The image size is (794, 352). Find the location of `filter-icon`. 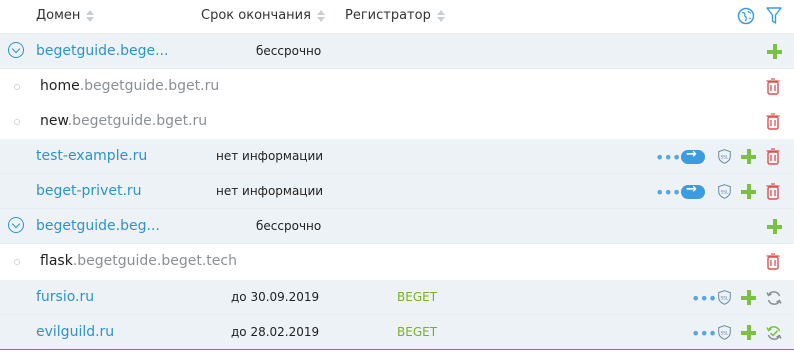

filter-icon is located at coordinates (774, 16).